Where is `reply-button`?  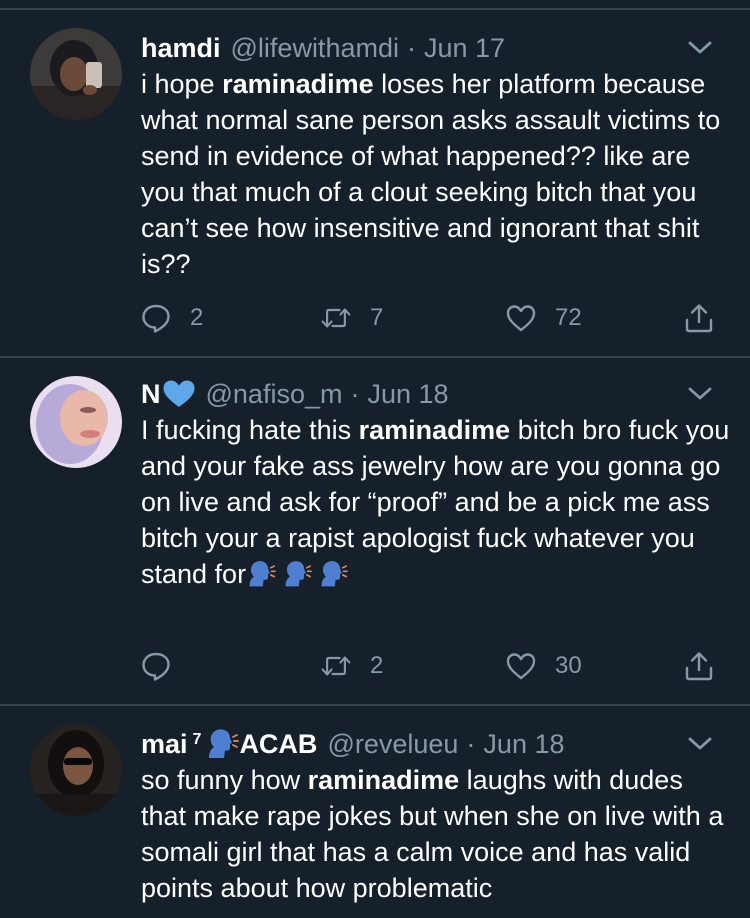
reply-button is located at coordinates (165, 666).